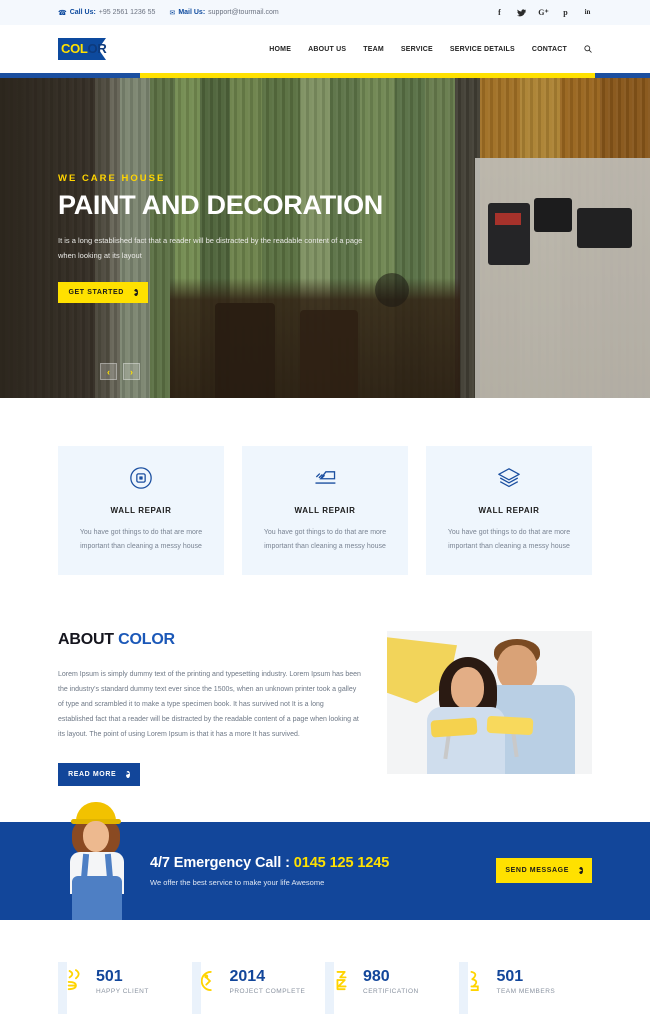 The height and width of the screenshot is (1033, 650). I want to click on nav-item-team: TEAM, so click(373, 49).